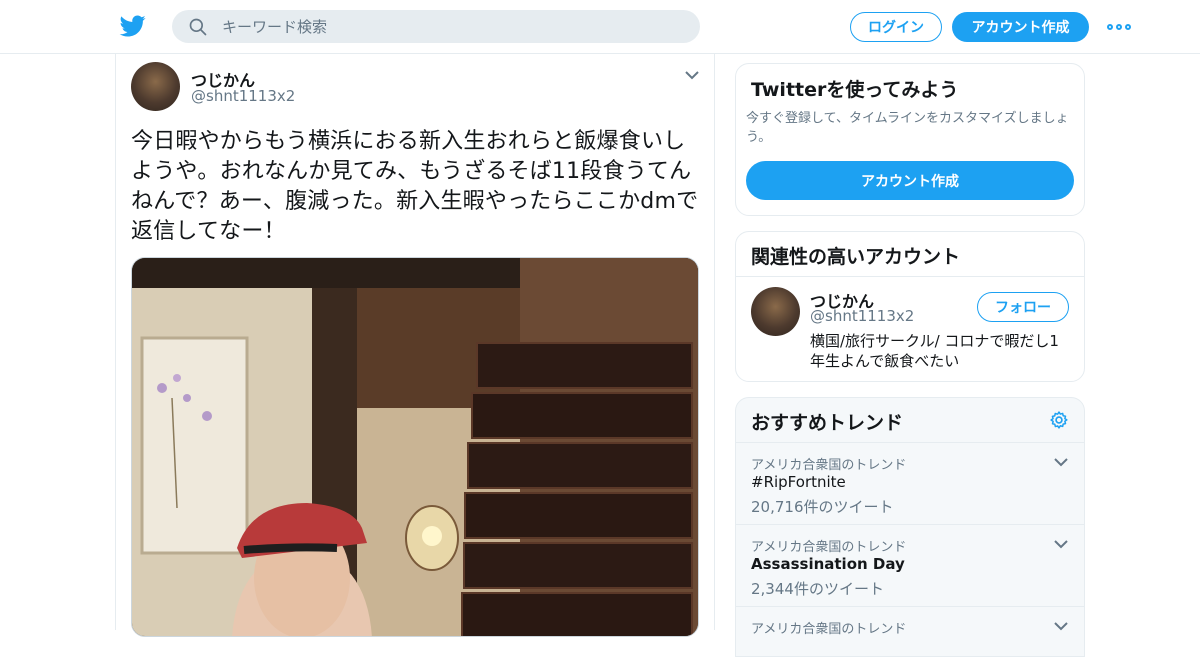 Image resolution: width=1200 pixels, height=657 pixels. What do you see at coordinates (862, 316) in the screenshot?
I see `related-account-handle: @shnt1113x2` at bounding box center [862, 316].